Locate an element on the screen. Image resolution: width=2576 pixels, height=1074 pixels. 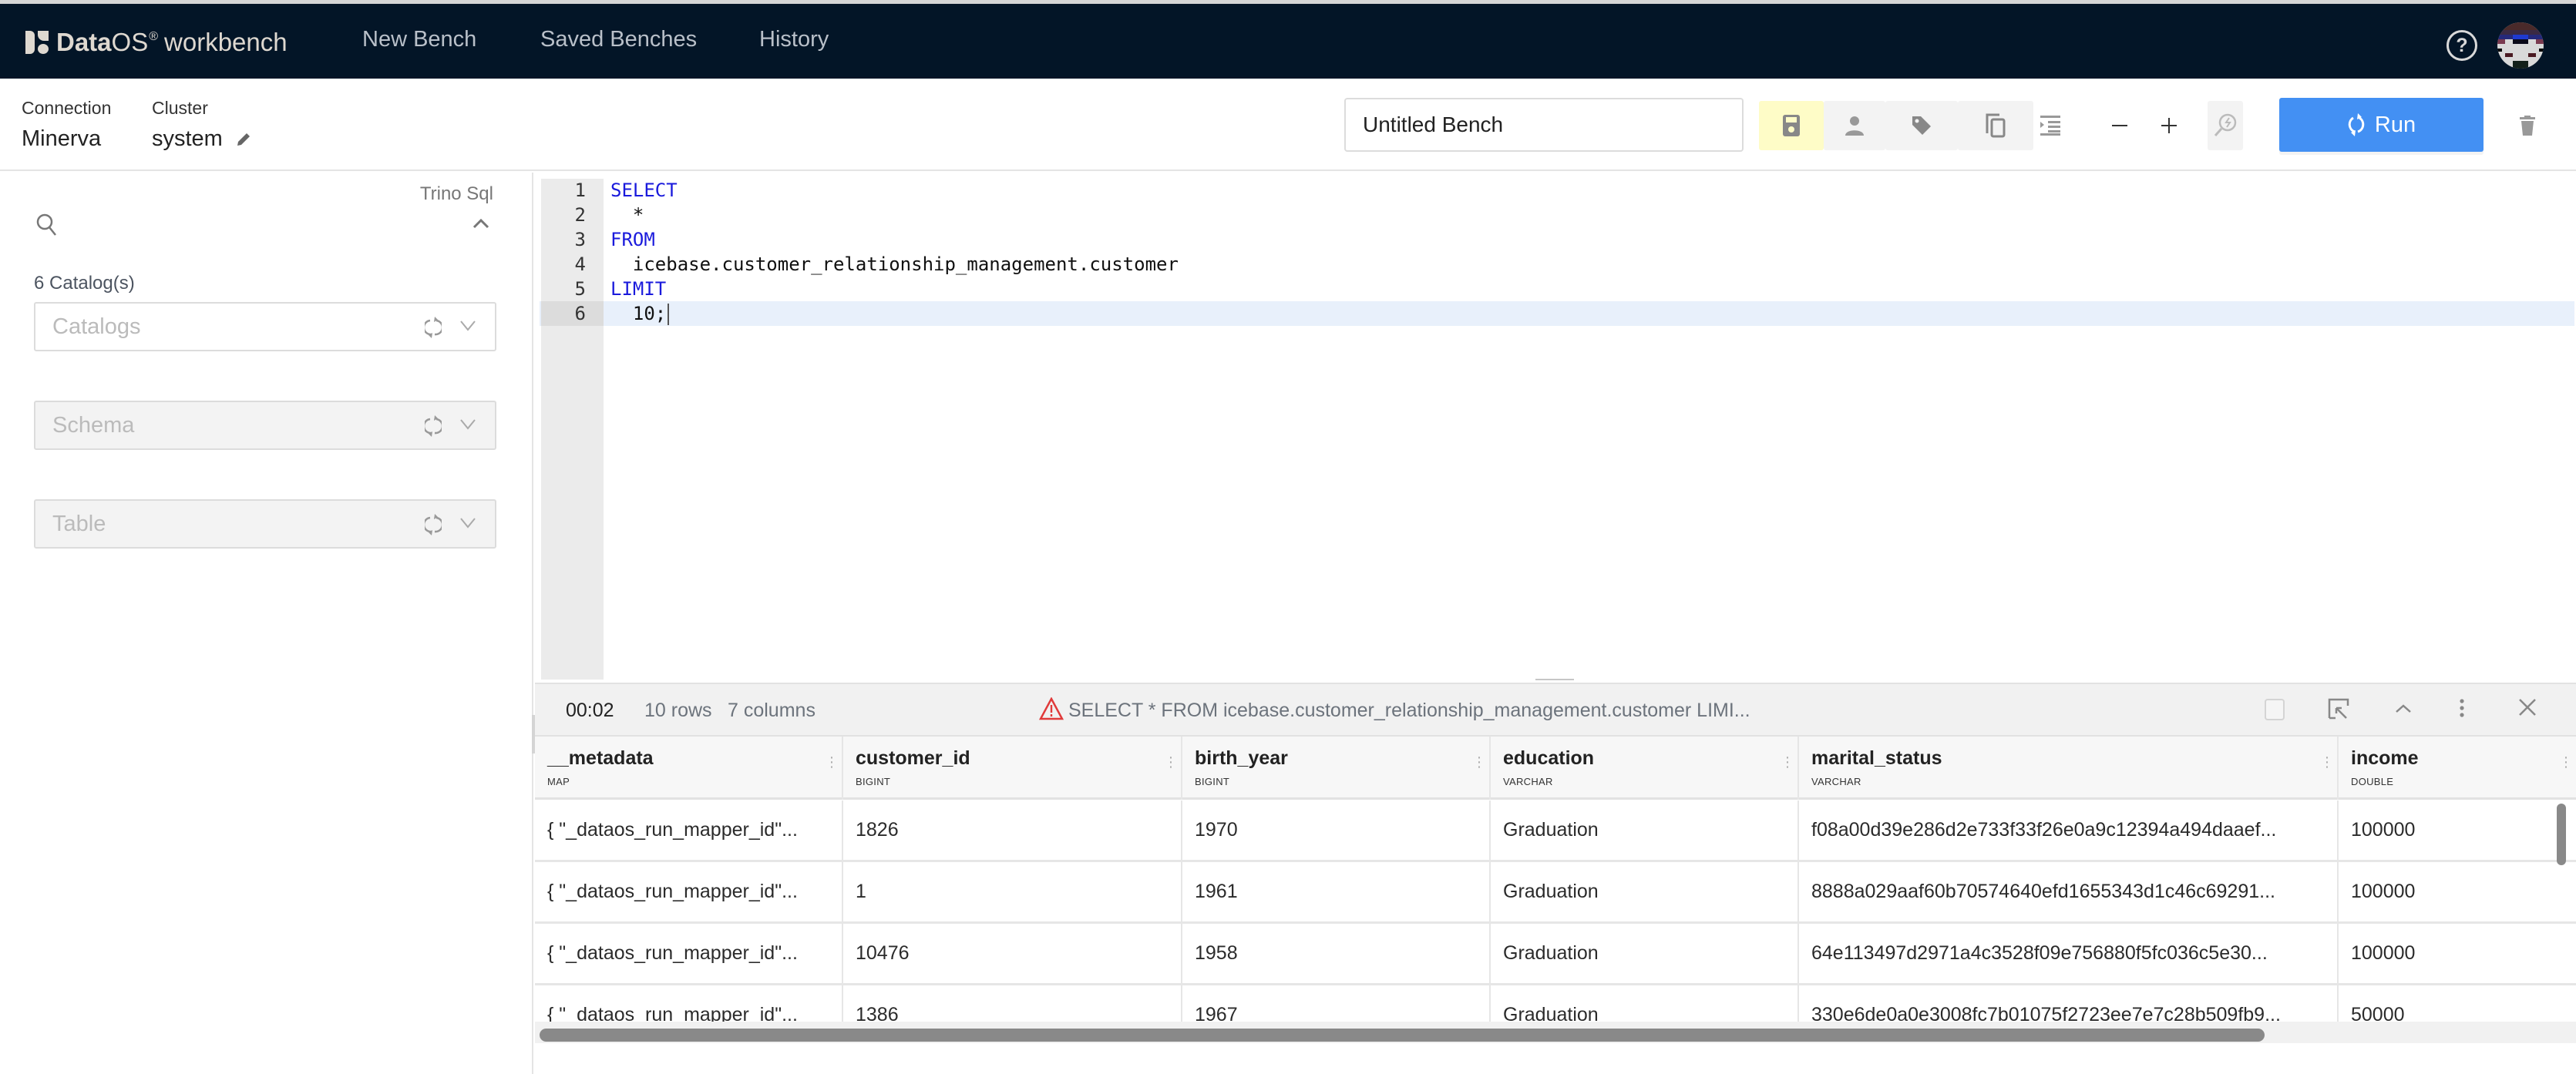
warning-icon is located at coordinates (1051, 708).